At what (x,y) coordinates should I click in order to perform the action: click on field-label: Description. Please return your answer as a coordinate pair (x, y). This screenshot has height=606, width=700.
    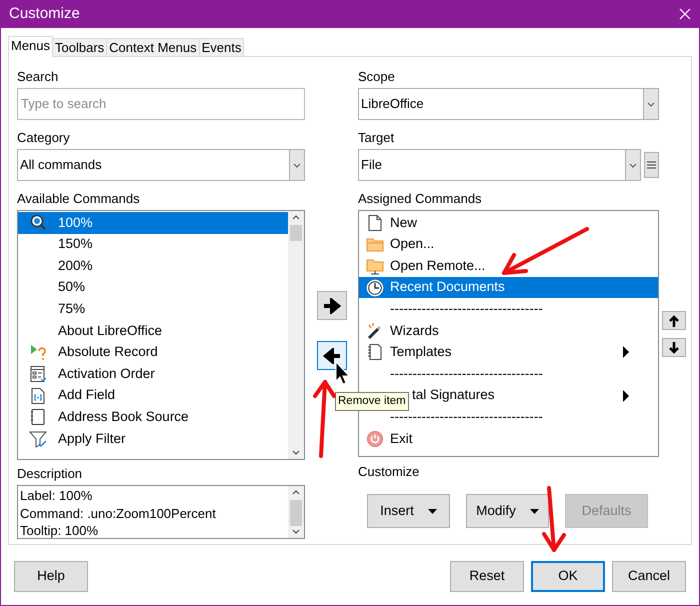
    Looking at the image, I should click on (50, 474).